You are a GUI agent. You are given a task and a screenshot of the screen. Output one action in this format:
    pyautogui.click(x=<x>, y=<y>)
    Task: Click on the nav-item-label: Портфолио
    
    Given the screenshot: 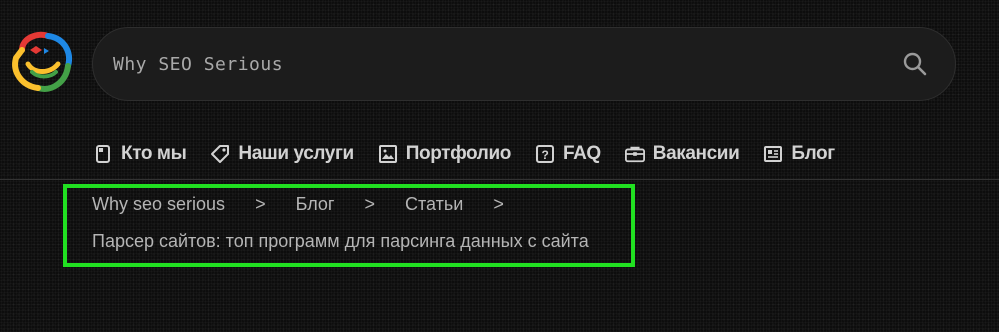 What is the action you would take?
    pyautogui.click(x=458, y=153)
    